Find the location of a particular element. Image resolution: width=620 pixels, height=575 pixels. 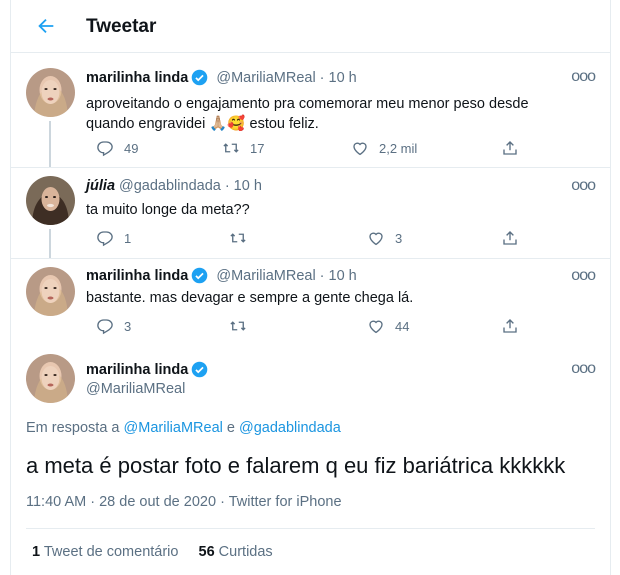

like-button: 44 is located at coordinates (388, 326).